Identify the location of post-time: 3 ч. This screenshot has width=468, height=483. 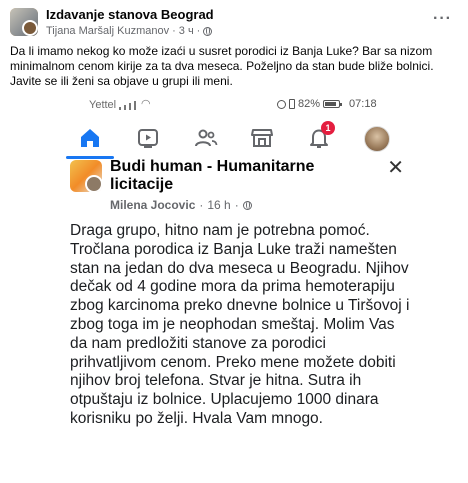
(186, 31).